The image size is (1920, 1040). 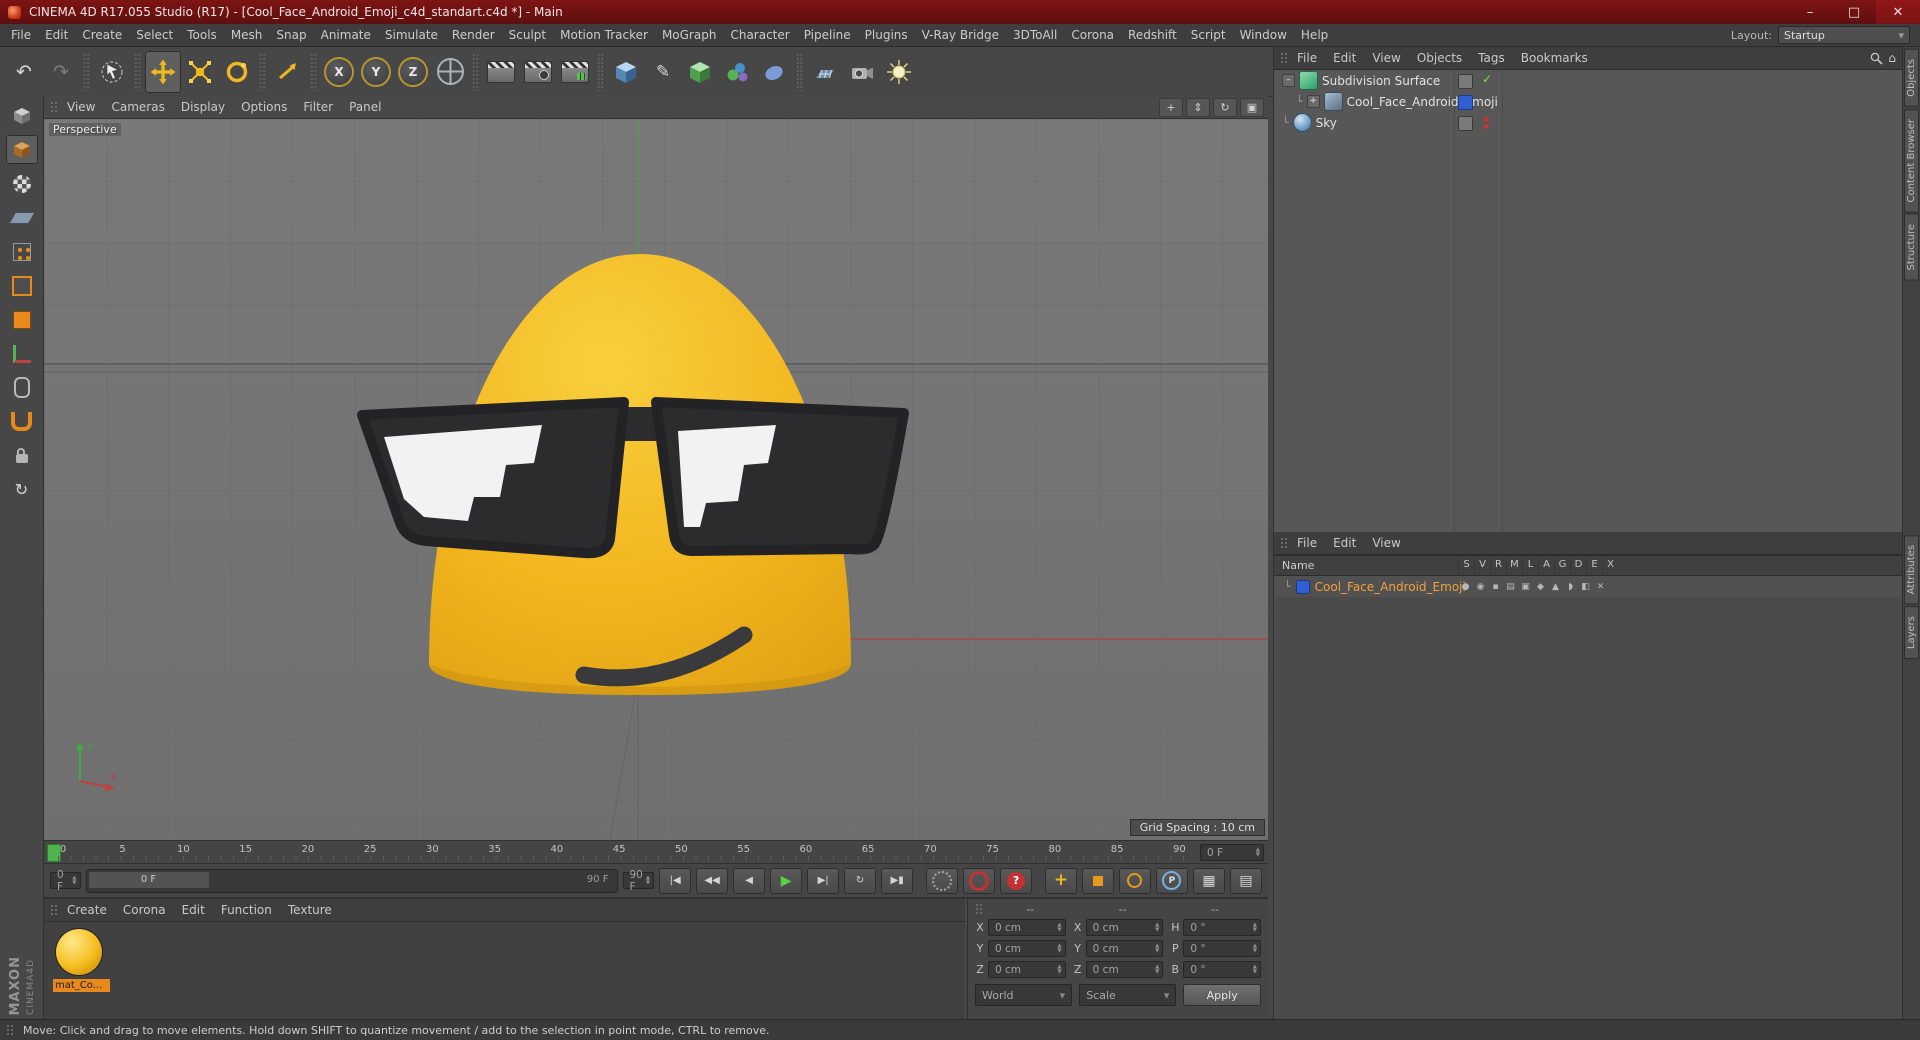 I want to click on menu-item: Character, so click(x=759, y=35).